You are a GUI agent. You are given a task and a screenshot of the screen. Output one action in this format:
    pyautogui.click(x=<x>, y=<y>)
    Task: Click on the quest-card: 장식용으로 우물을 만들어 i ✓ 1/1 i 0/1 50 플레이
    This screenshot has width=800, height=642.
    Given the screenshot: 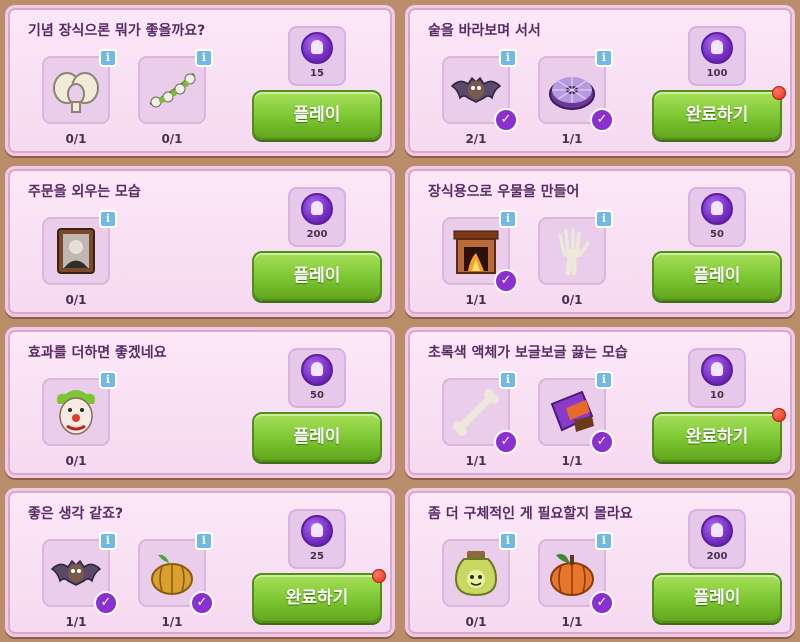 What is the action you would take?
    pyautogui.click(x=600, y=241)
    